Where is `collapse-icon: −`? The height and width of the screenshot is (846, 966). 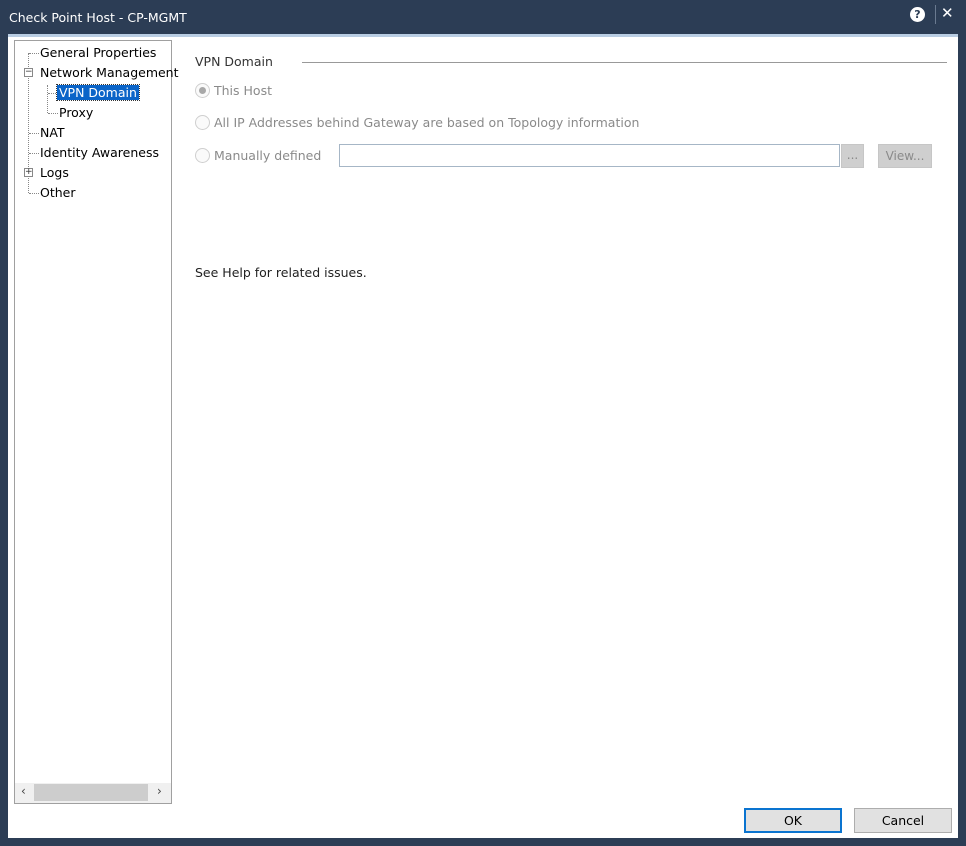 collapse-icon: − is located at coordinates (28, 72).